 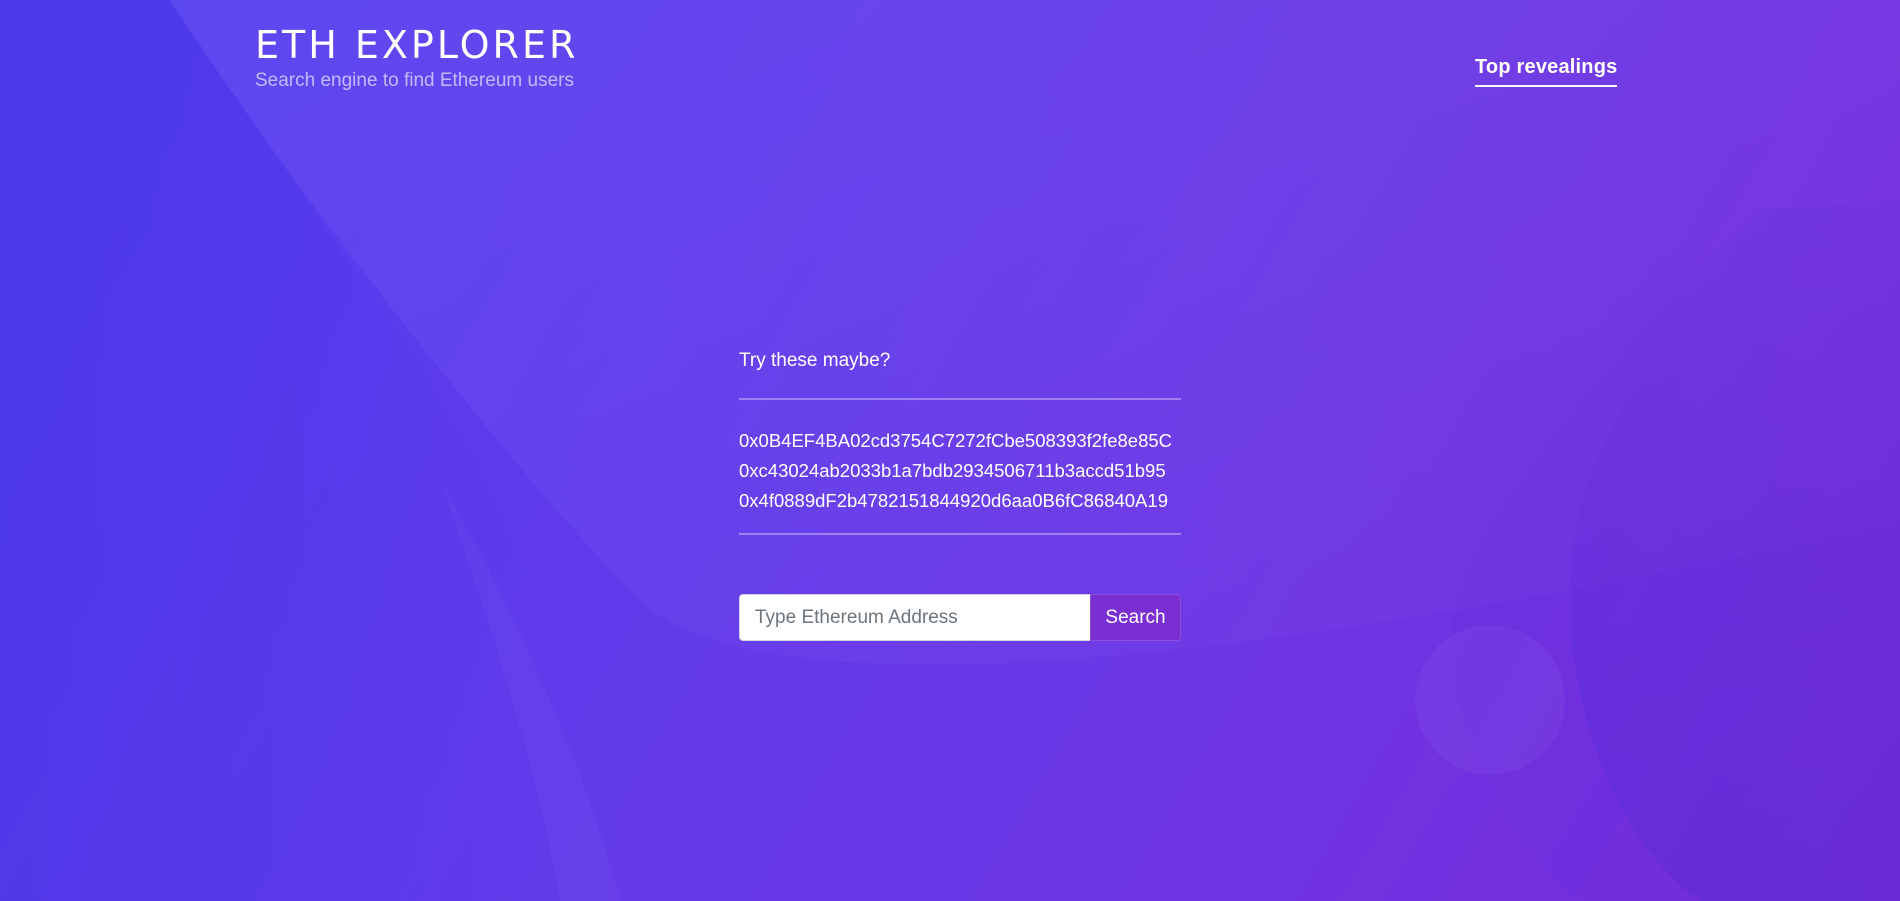 I want to click on address-search-input, so click(x=914, y=617).